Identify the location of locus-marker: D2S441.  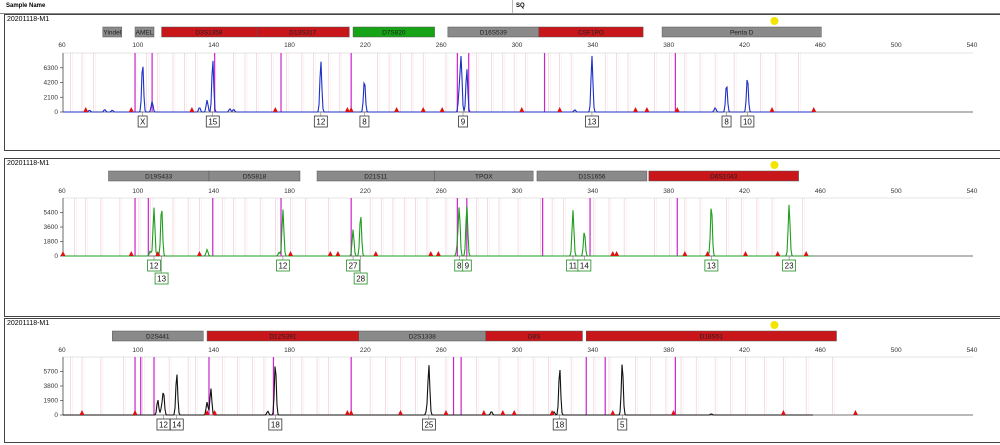
(158, 336).